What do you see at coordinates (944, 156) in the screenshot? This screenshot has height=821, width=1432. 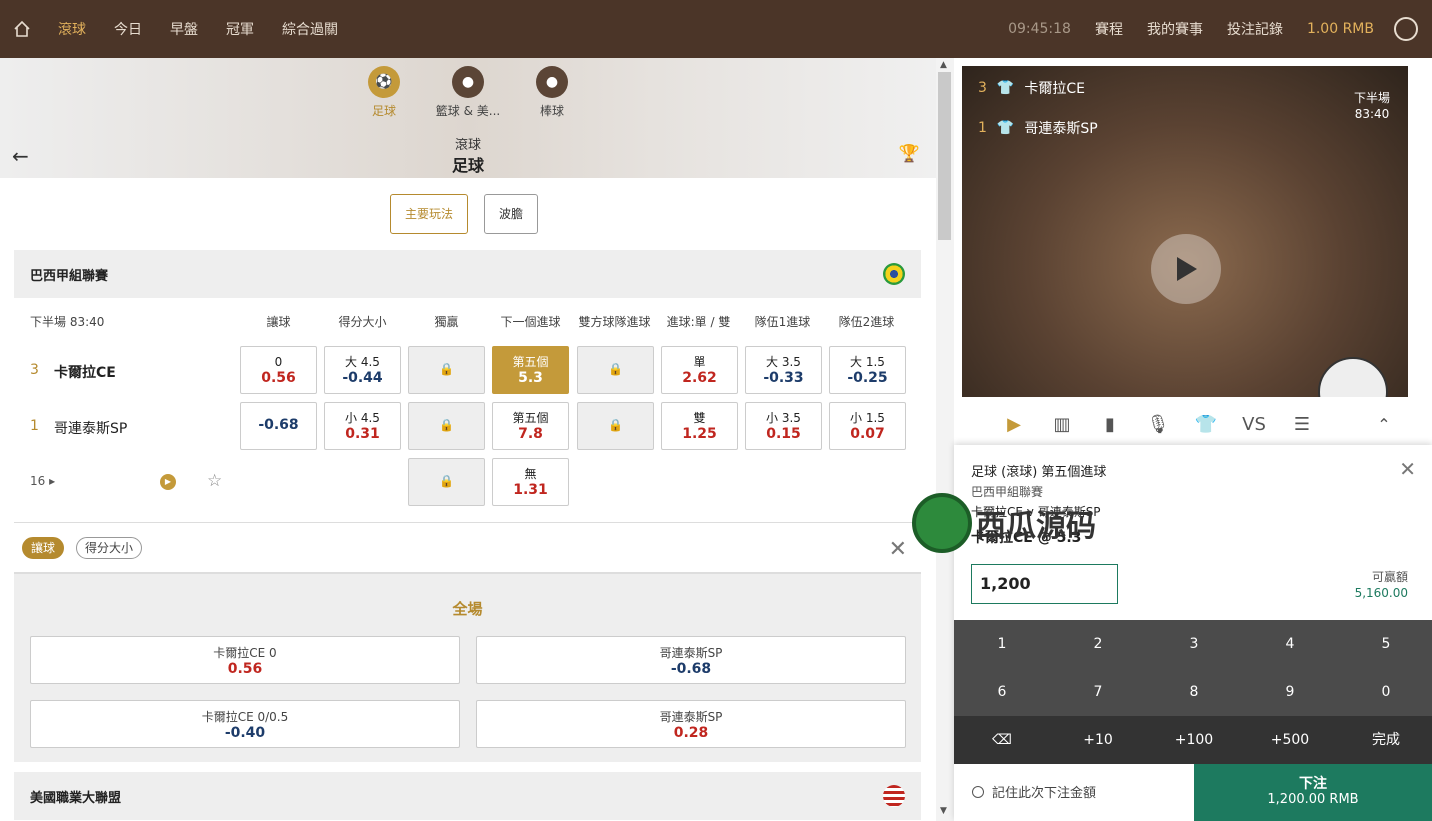 I see `scrollbar-thumb` at bounding box center [944, 156].